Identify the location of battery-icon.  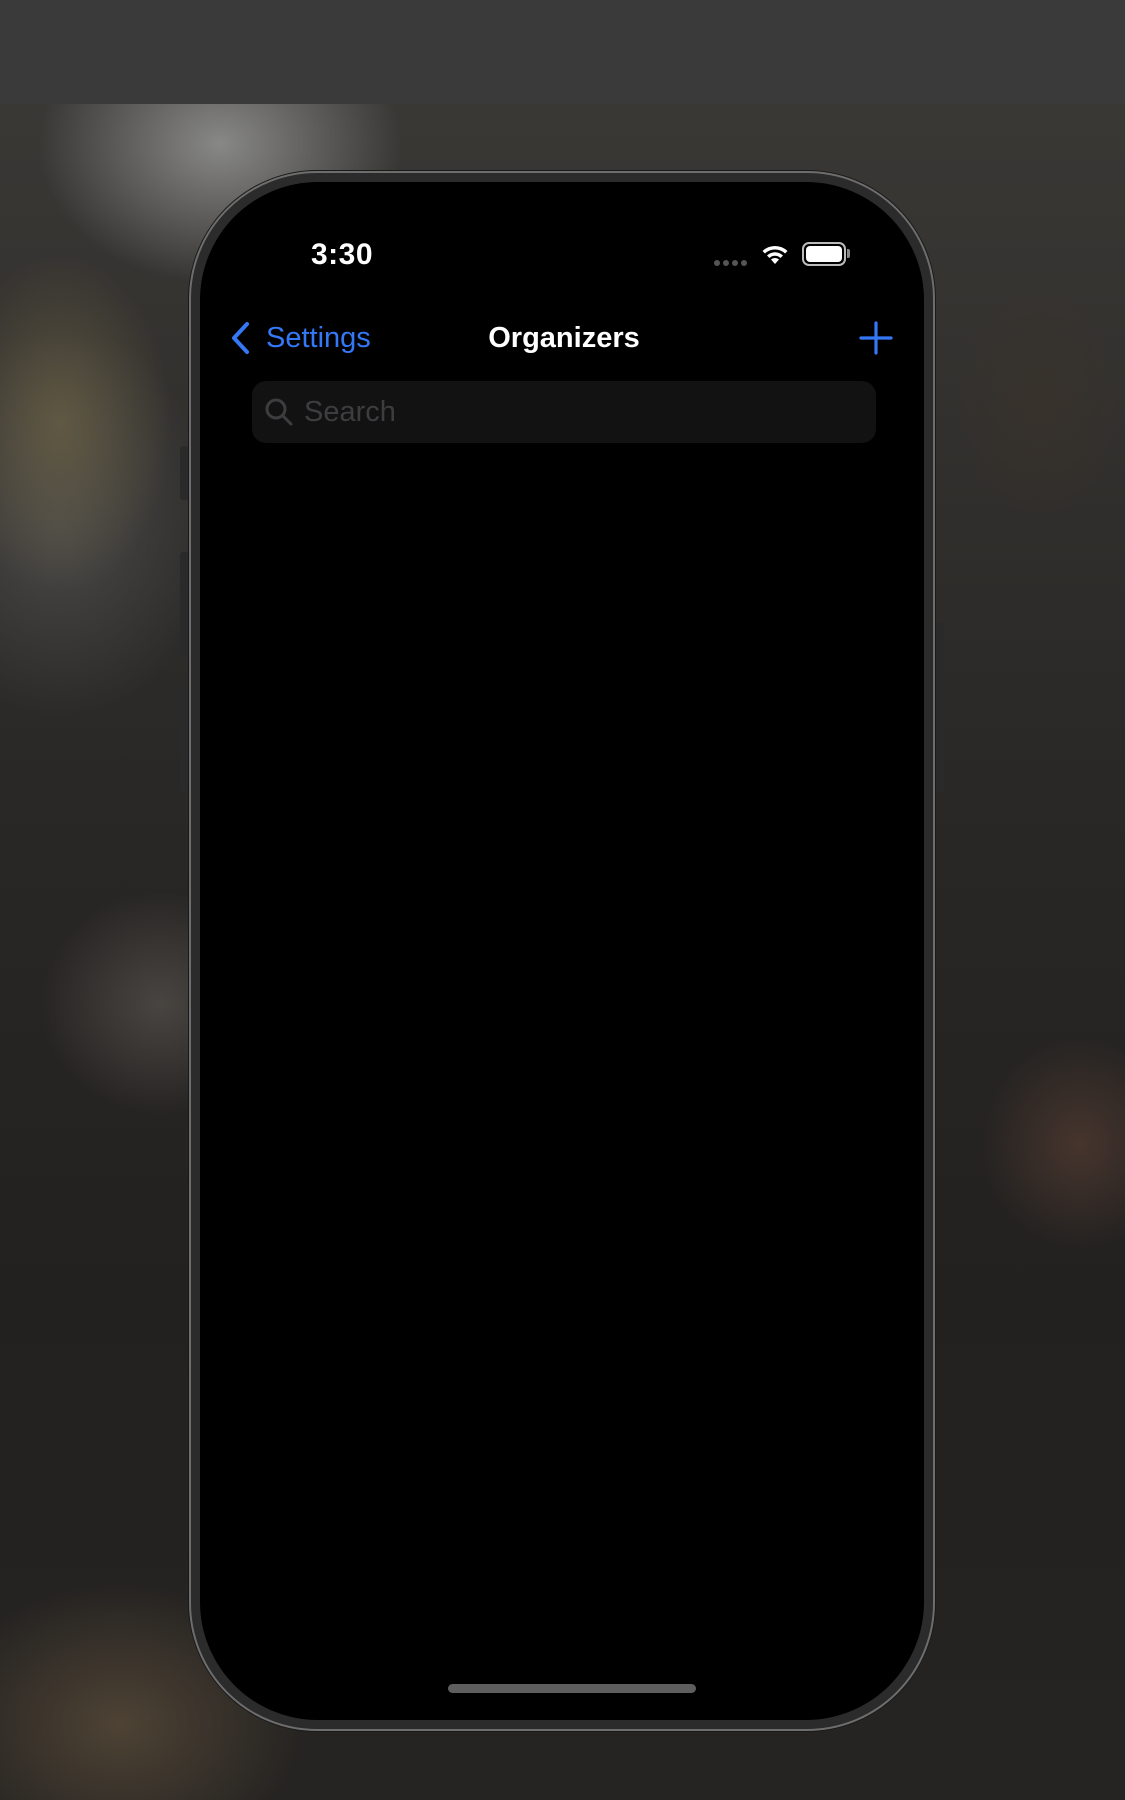
(824, 254).